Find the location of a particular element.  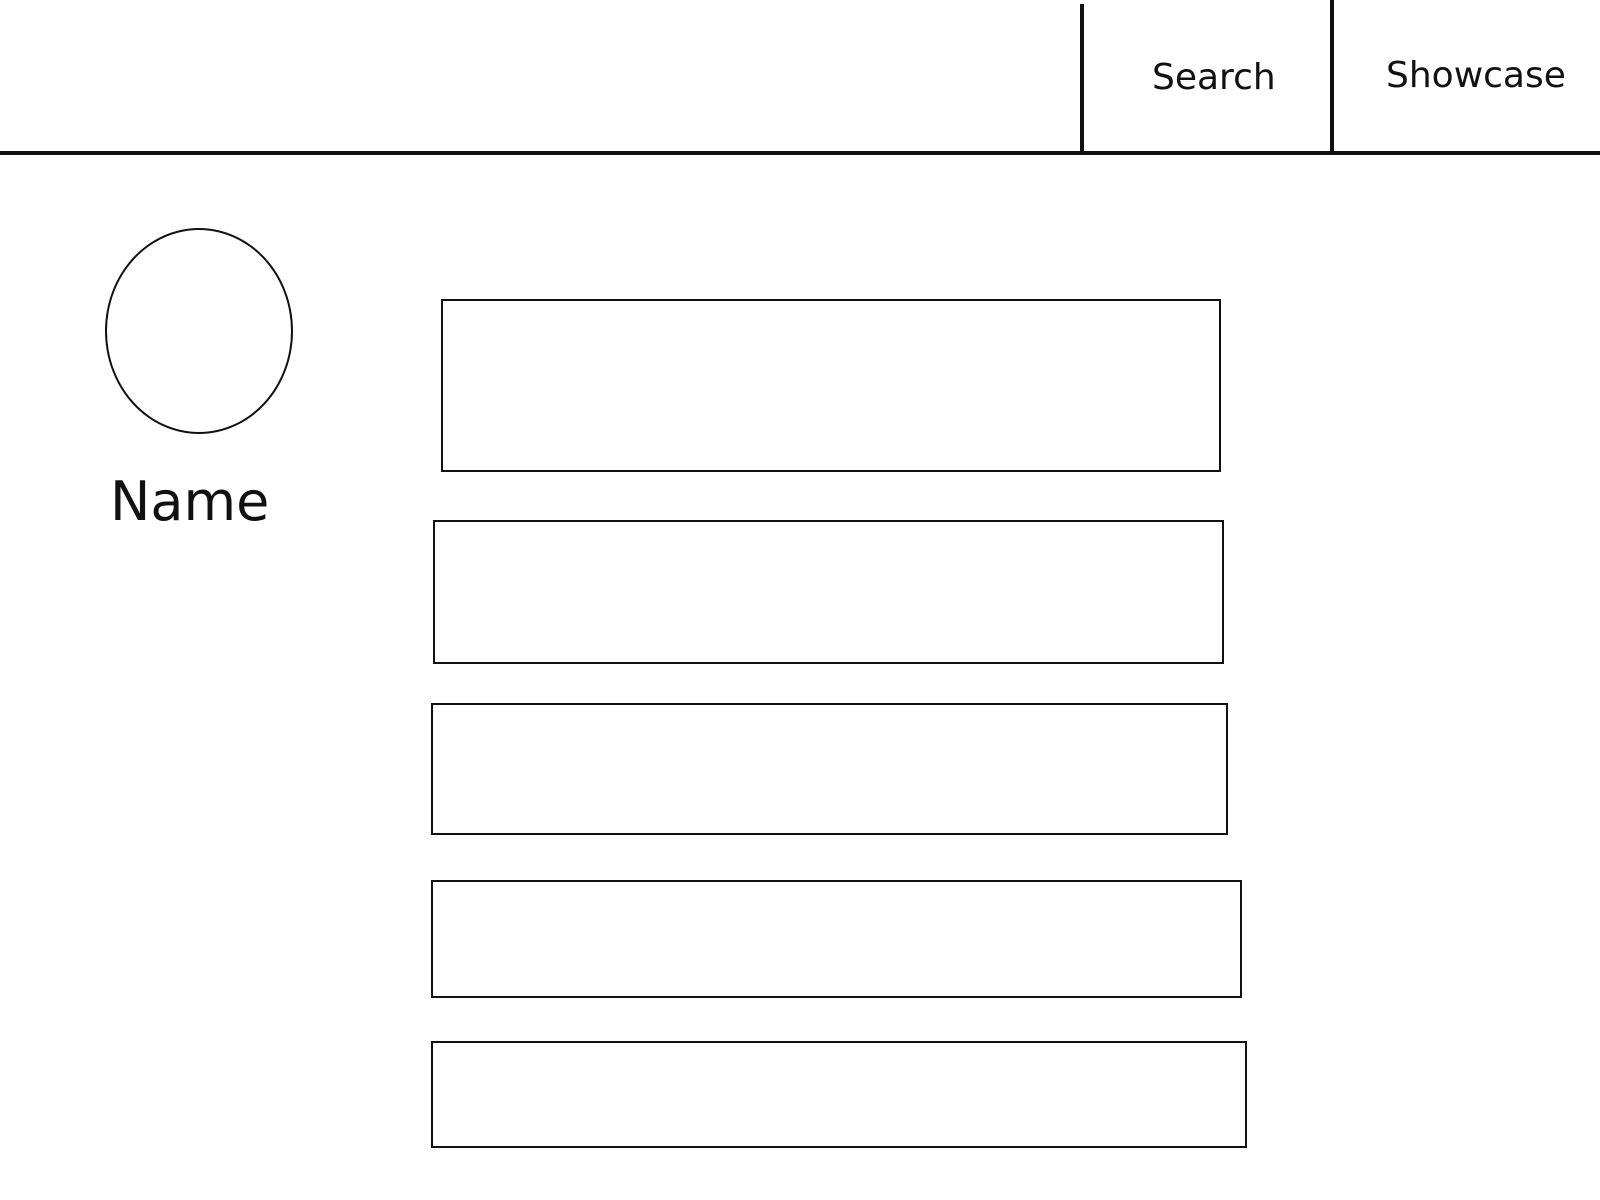

header-divider-line is located at coordinates (800, 153).